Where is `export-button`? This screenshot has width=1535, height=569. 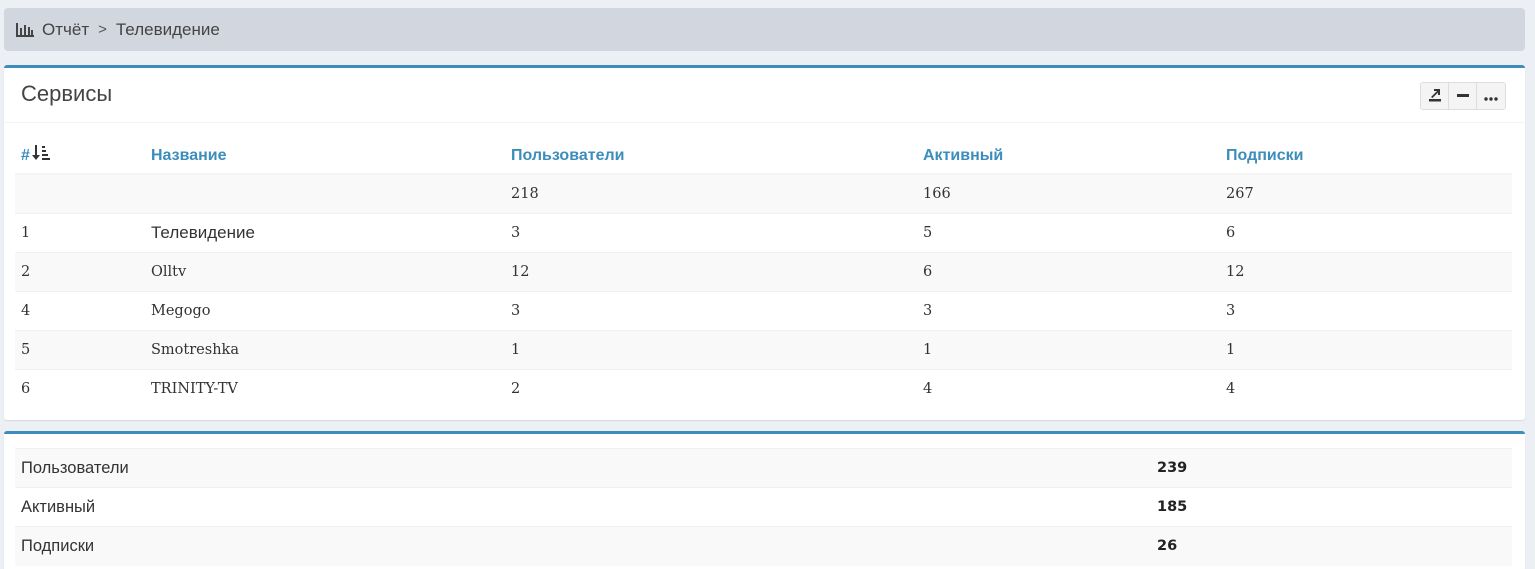
export-button is located at coordinates (1435, 96).